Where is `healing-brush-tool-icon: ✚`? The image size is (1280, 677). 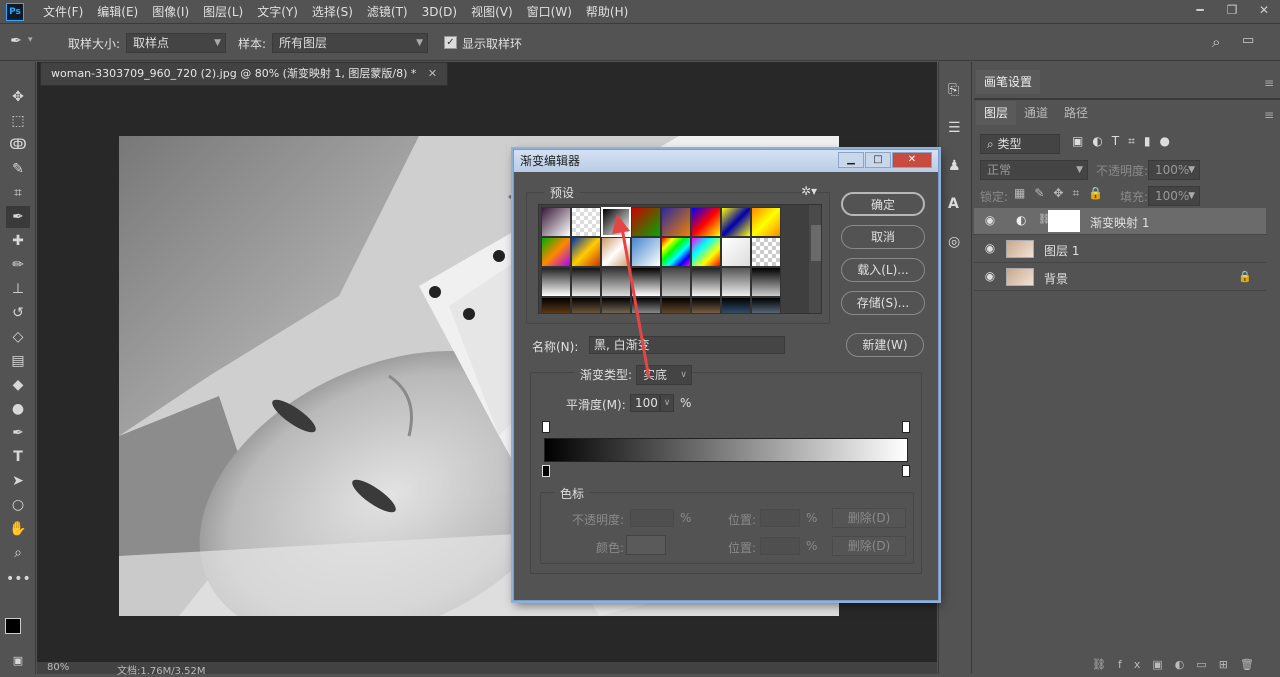
healing-brush-tool-icon: ✚ is located at coordinates (18, 241).